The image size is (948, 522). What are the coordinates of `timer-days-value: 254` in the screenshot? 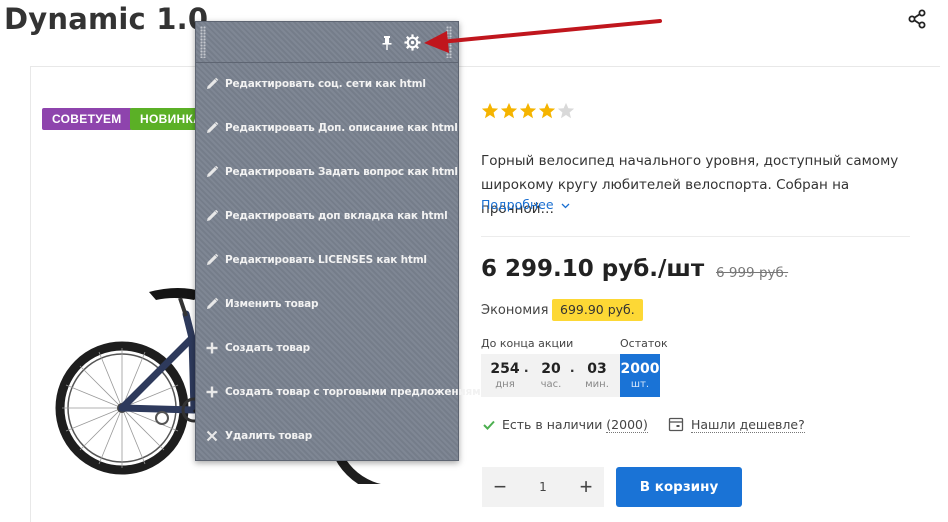 It's located at (505, 369).